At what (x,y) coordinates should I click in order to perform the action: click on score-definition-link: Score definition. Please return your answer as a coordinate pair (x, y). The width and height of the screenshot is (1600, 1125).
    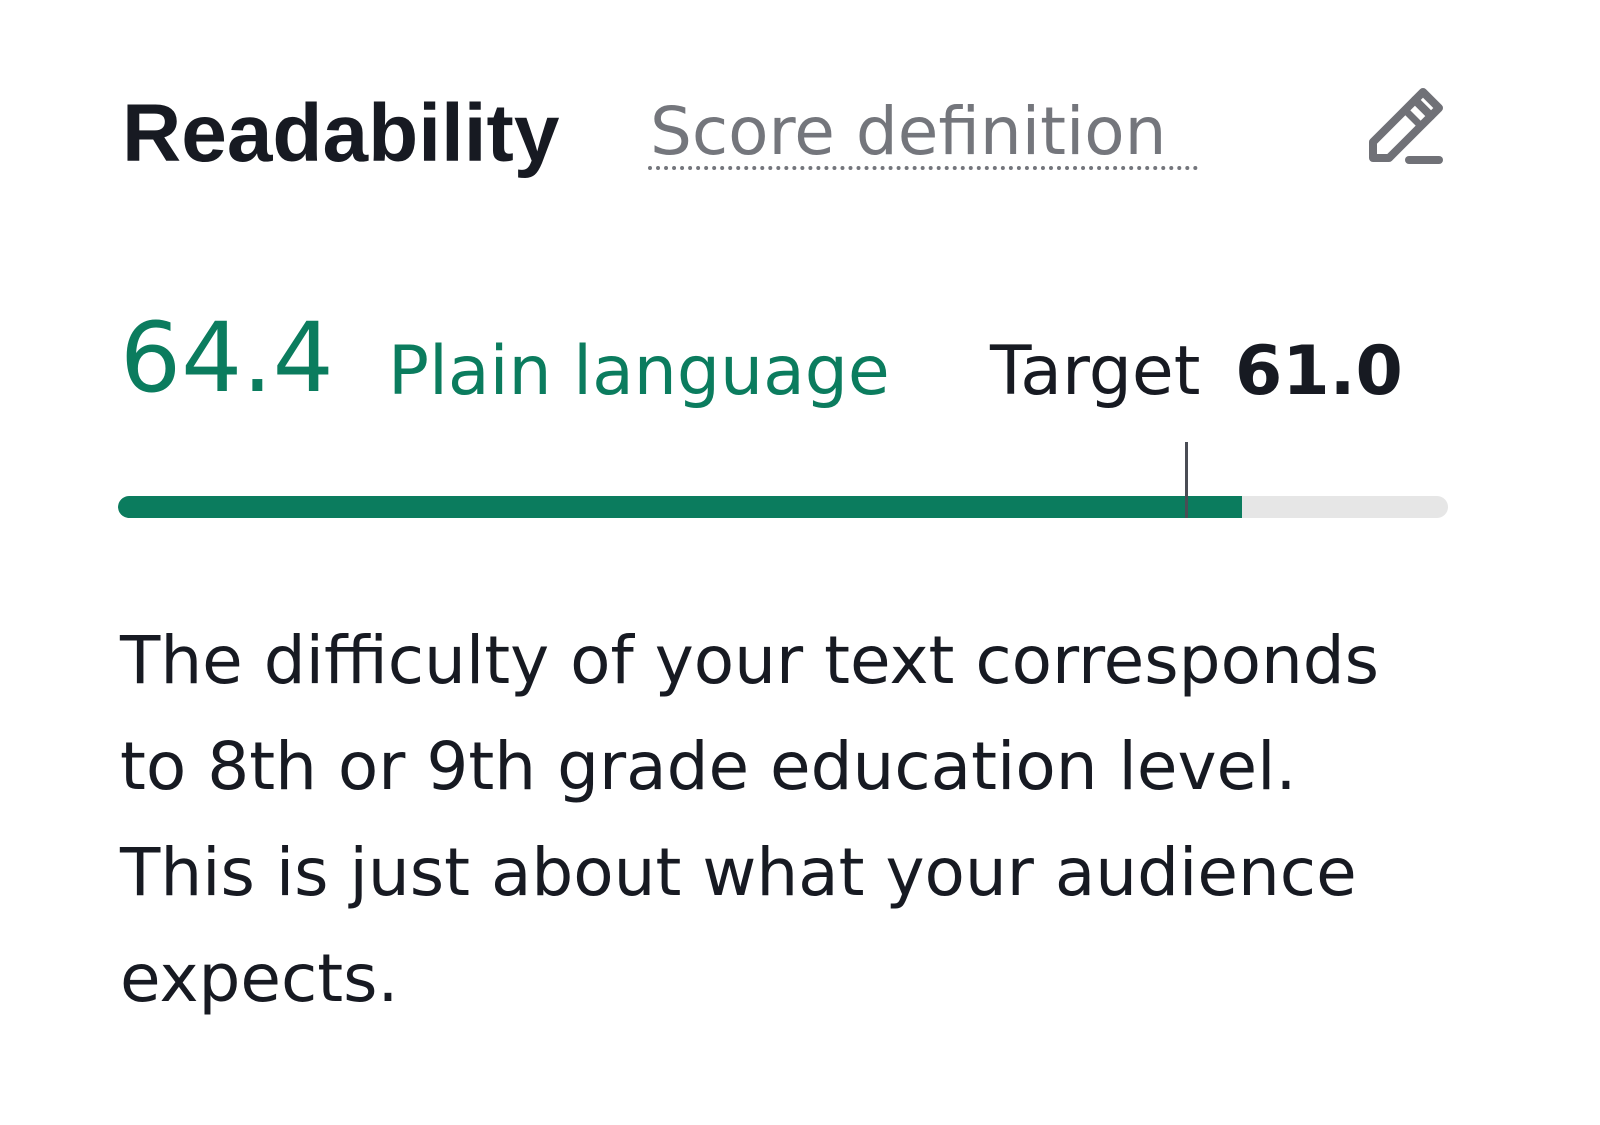
    Looking at the image, I should click on (908, 132).